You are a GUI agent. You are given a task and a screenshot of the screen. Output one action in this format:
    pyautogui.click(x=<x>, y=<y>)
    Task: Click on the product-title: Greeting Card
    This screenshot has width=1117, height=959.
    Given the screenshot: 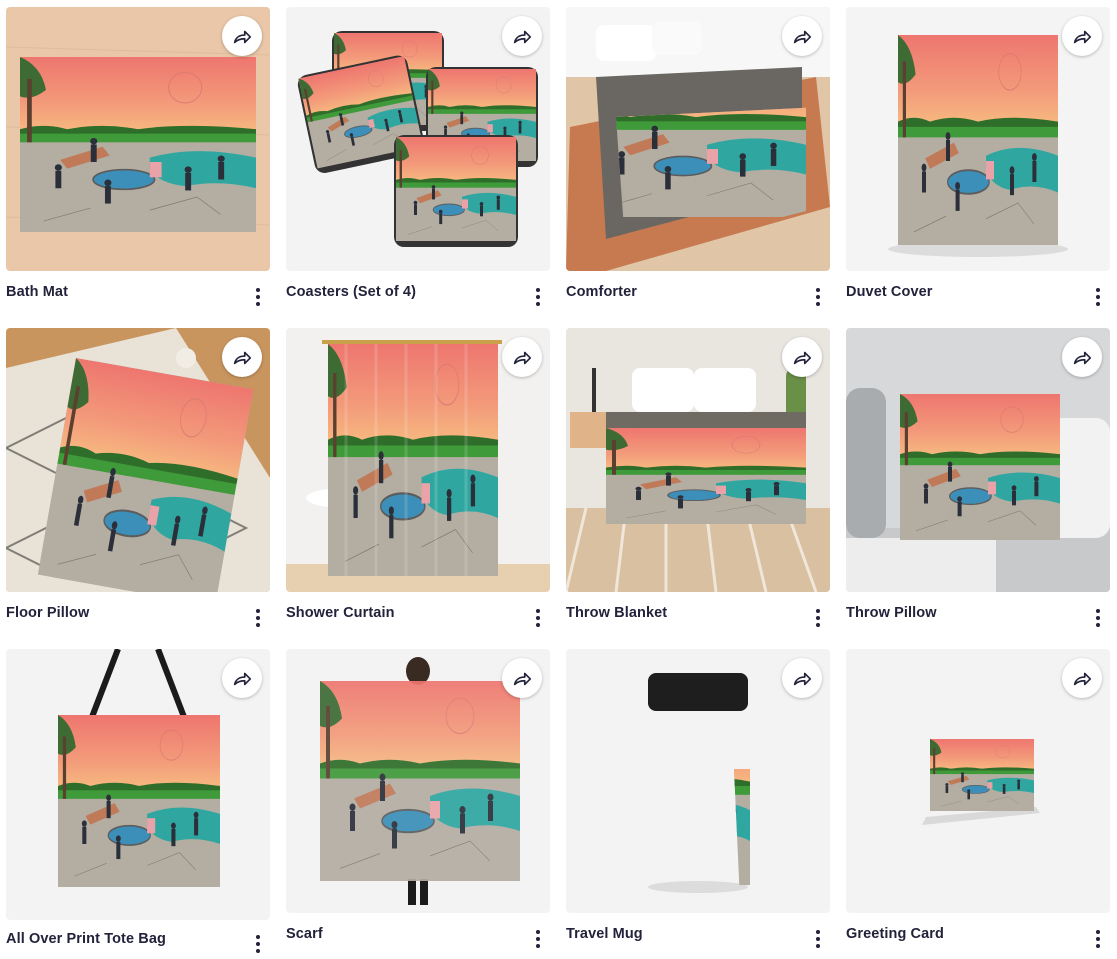 What is the action you would take?
    pyautogui.click(x=895, y=934)
    